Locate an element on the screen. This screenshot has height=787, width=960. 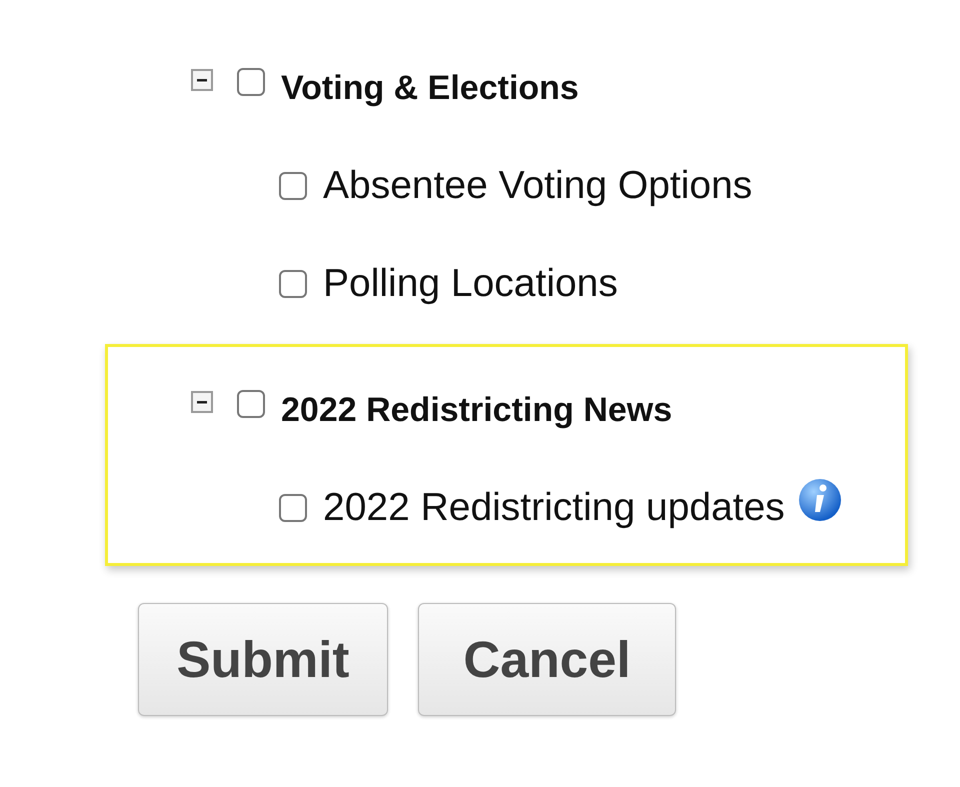
cancel-button: Cancel is located at coordinates (547, 659).